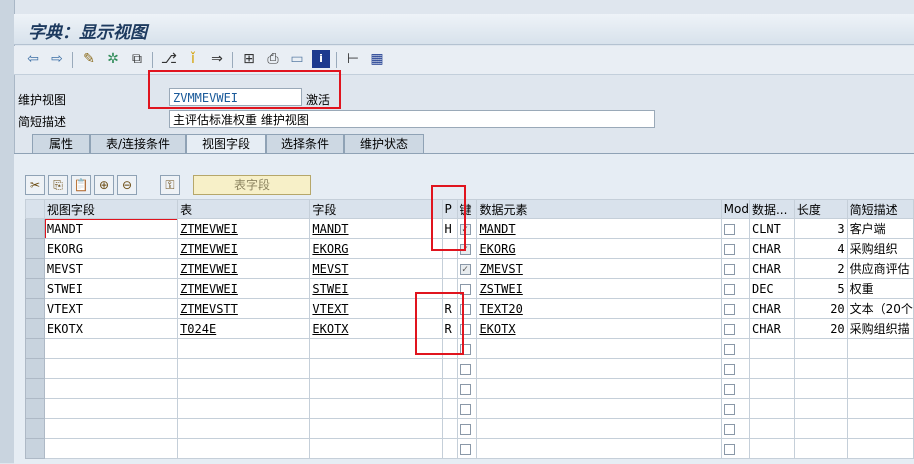 This screenshot has height=464, width=914. What do you see at coordinates (217, 59) in the screenshot?
I see `navigate-icon: ⇒` at bounding box center [217, 59].